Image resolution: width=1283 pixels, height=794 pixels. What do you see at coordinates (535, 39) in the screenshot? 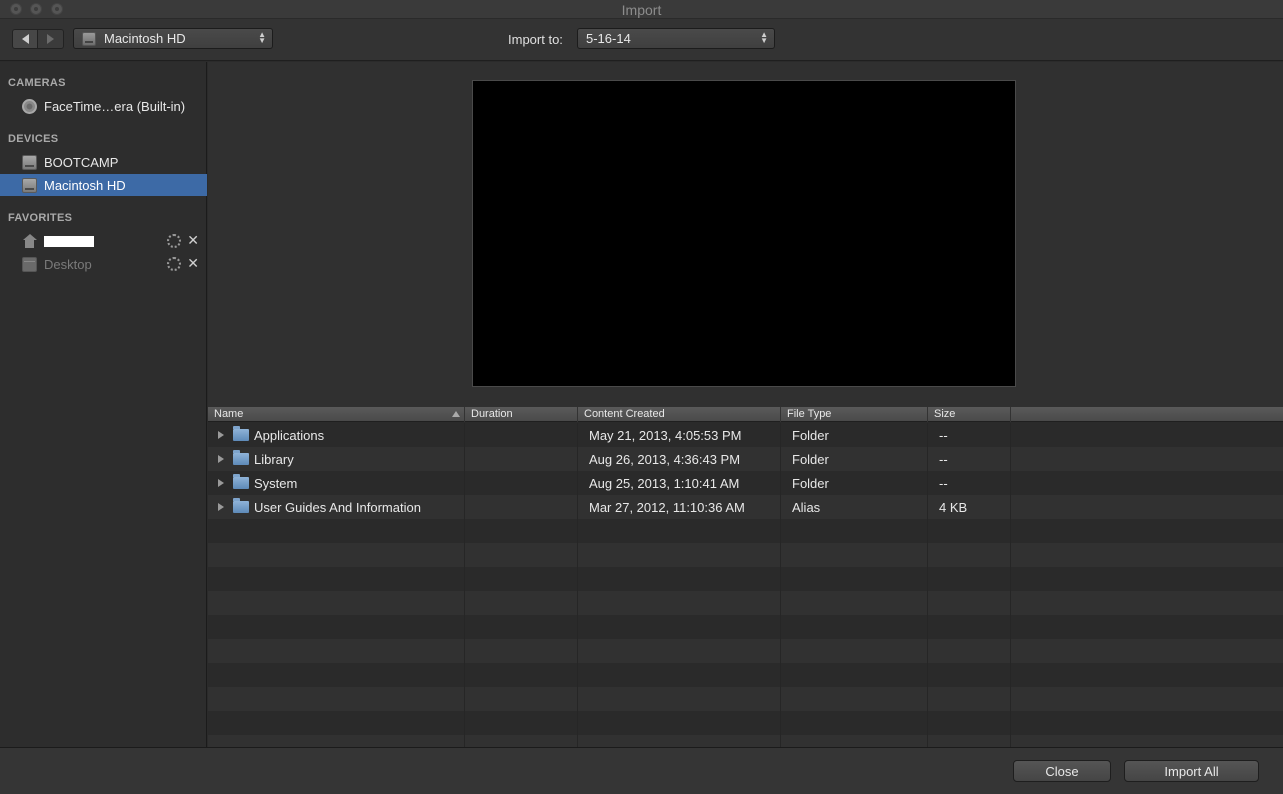
I see `import-to-label: Import to:` at bounding box center [535, 39].